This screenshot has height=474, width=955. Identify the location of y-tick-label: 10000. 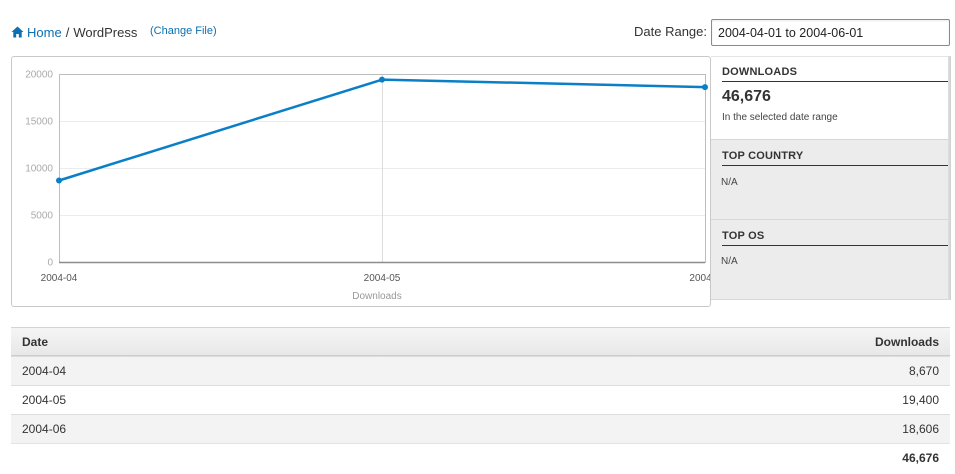
(39, 169).